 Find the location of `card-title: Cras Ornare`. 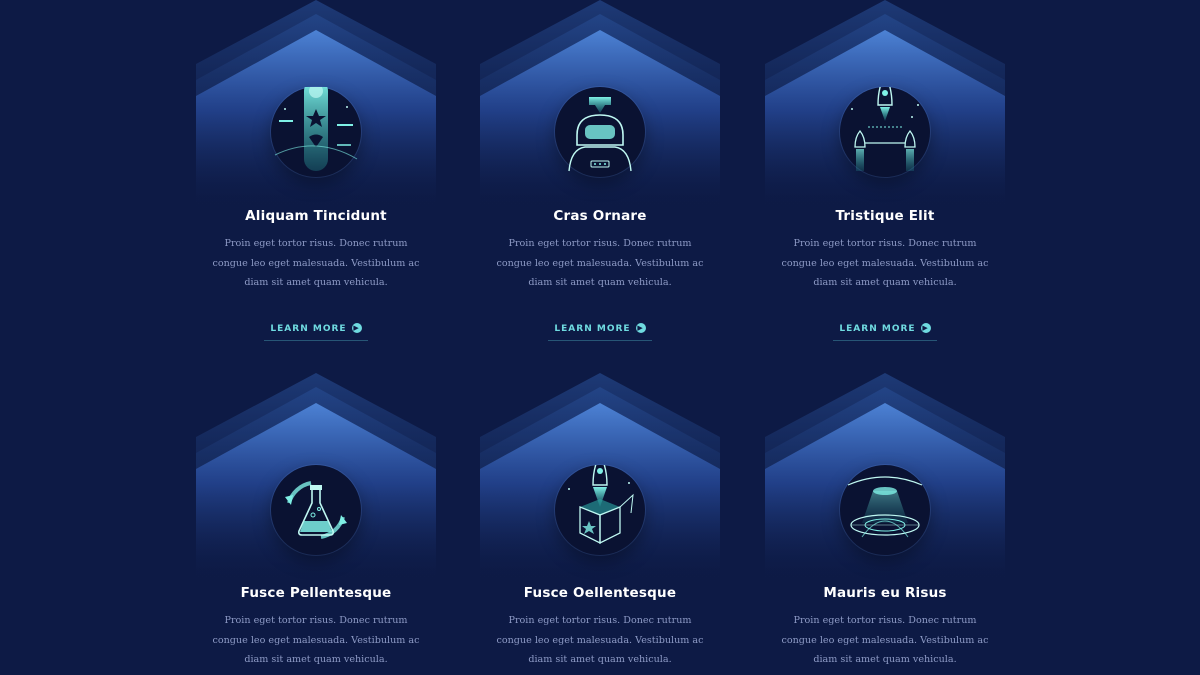

card-title: Cras Ornare is located at coordinates (600, 216).